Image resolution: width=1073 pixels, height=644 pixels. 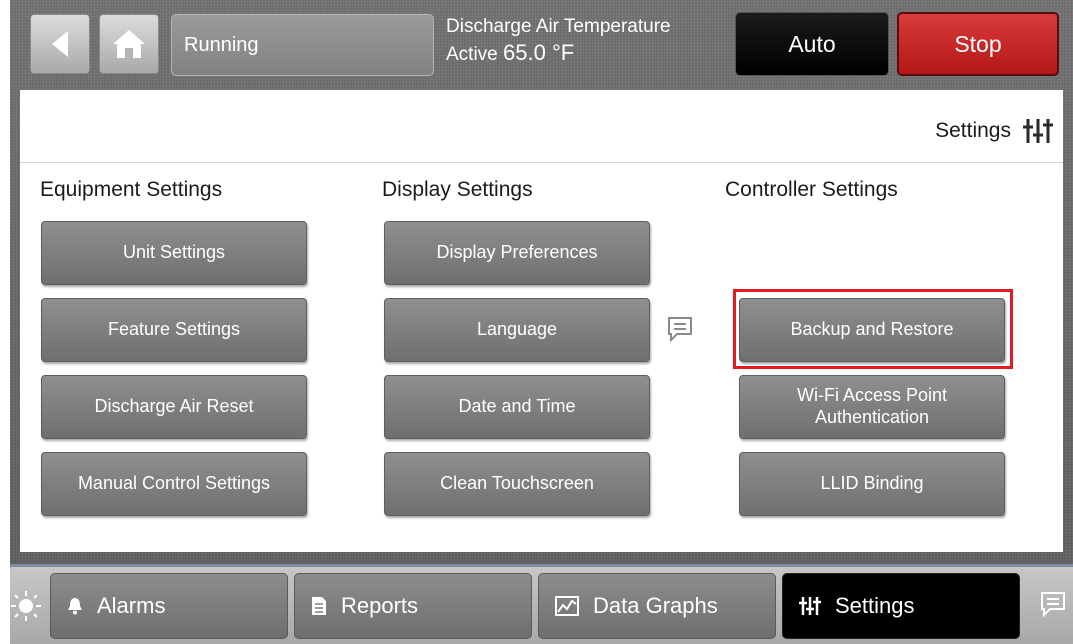 I want to click on tab-settings: Settings, so click(x=901, y=606).